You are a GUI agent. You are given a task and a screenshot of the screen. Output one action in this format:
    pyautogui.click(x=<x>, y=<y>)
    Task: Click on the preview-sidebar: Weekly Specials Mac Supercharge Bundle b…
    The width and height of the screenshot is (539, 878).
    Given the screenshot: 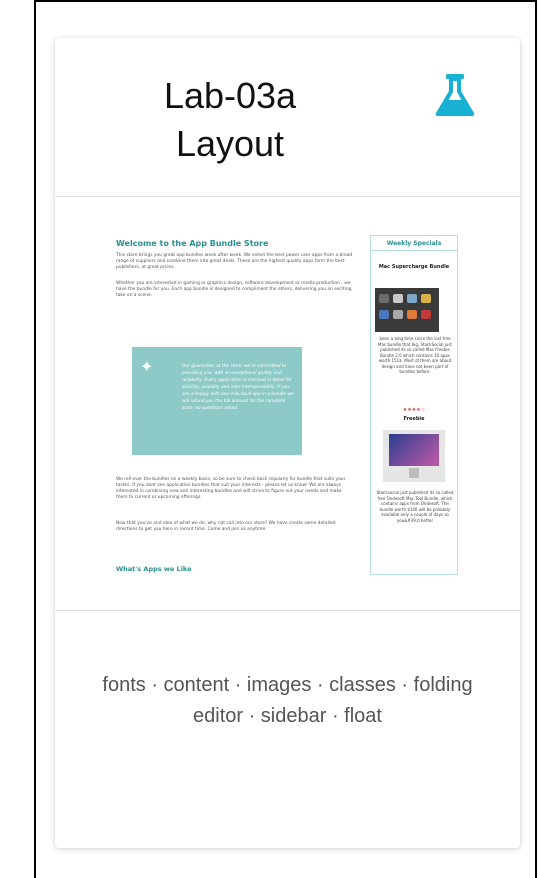 What is the action you would take?
    pyautogui.click(x=414, y=405)
    